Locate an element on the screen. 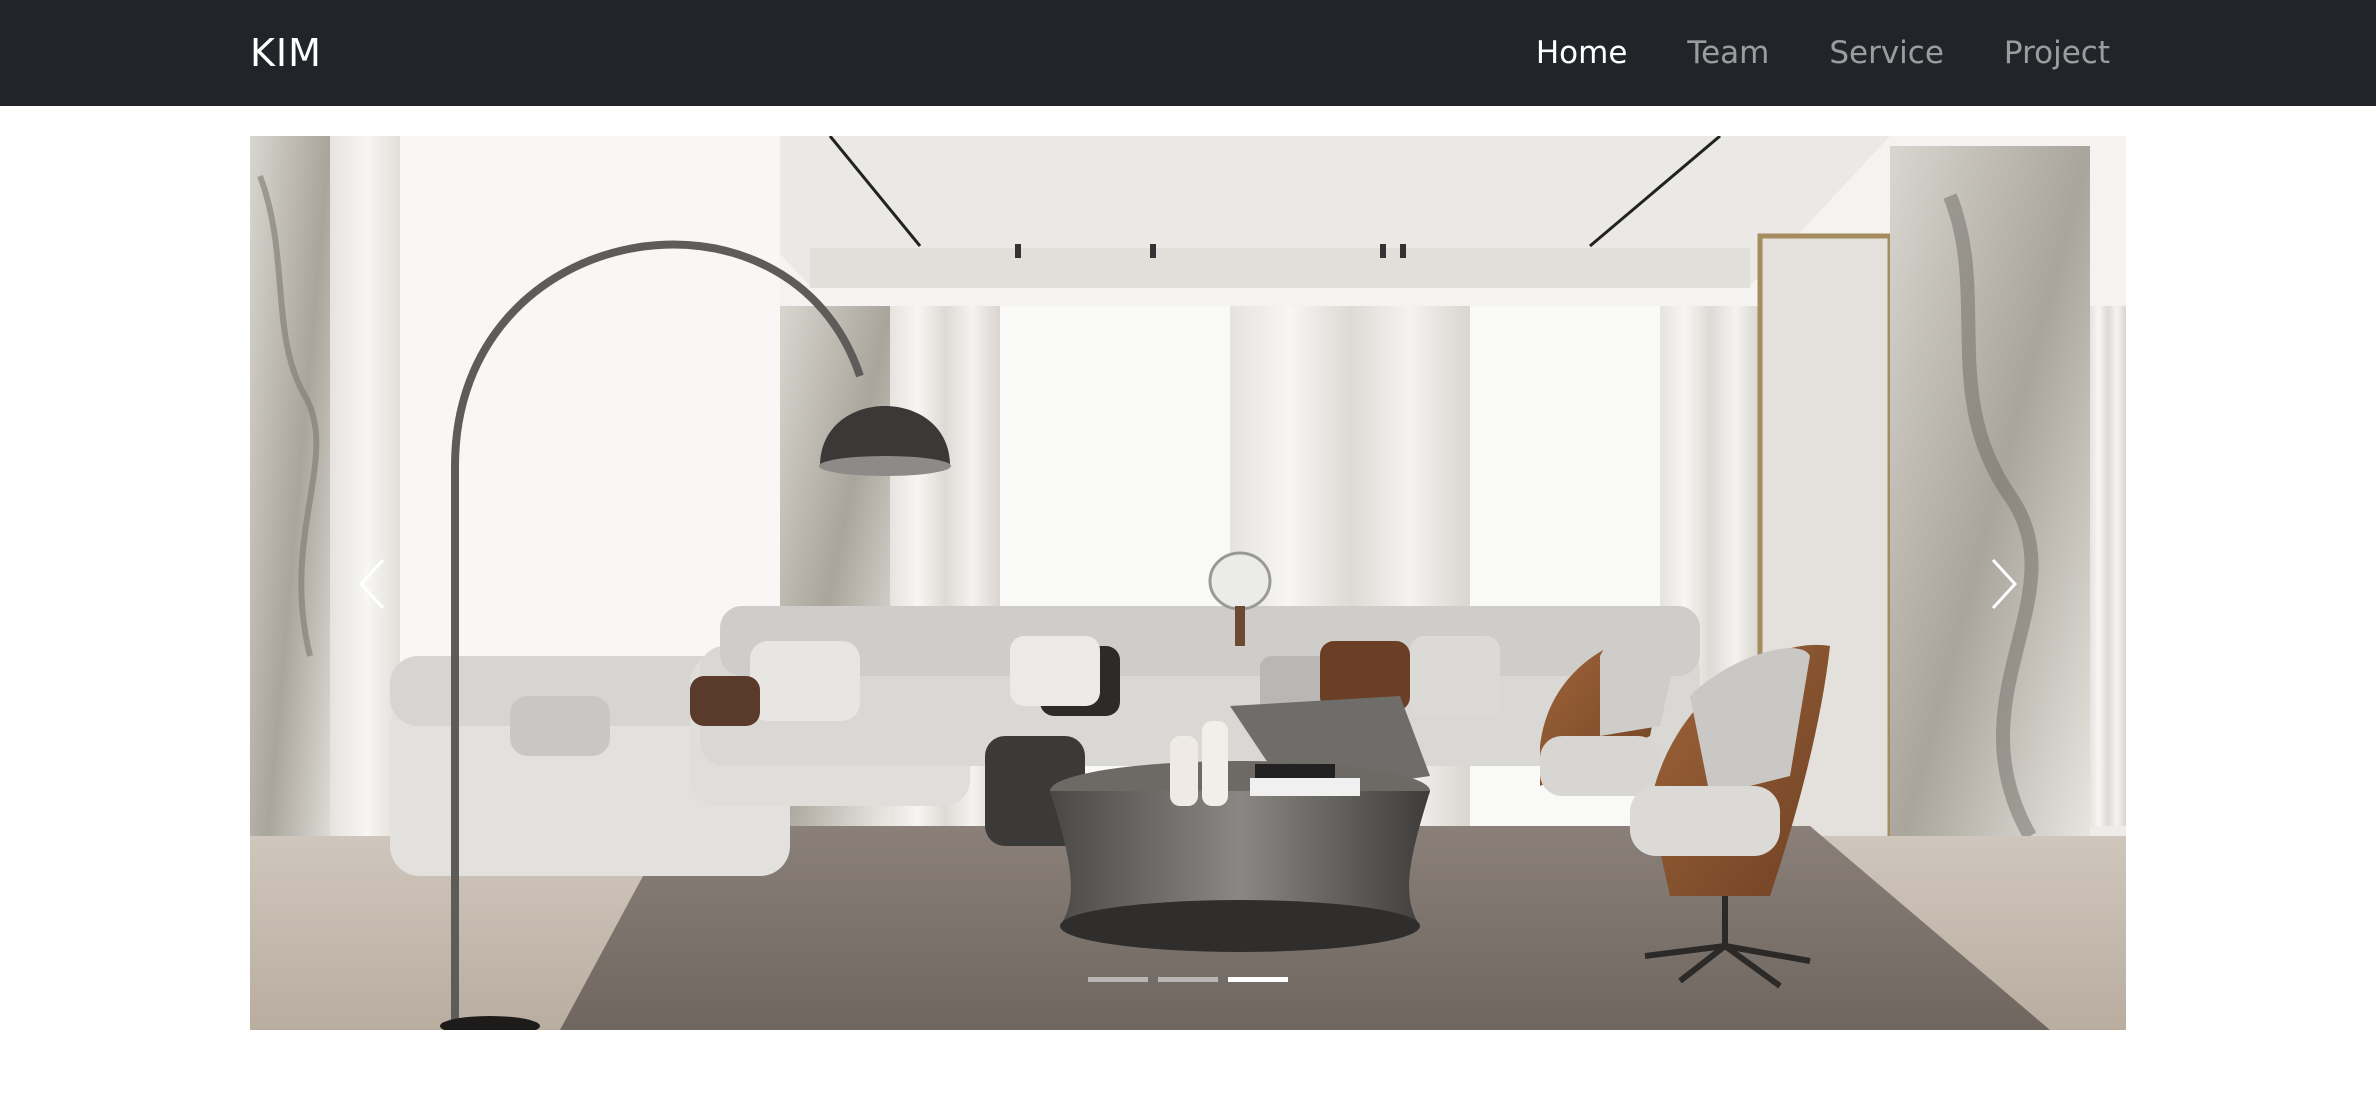  nav-links: Home Team Service Project is located at coordinates (1793, 53).